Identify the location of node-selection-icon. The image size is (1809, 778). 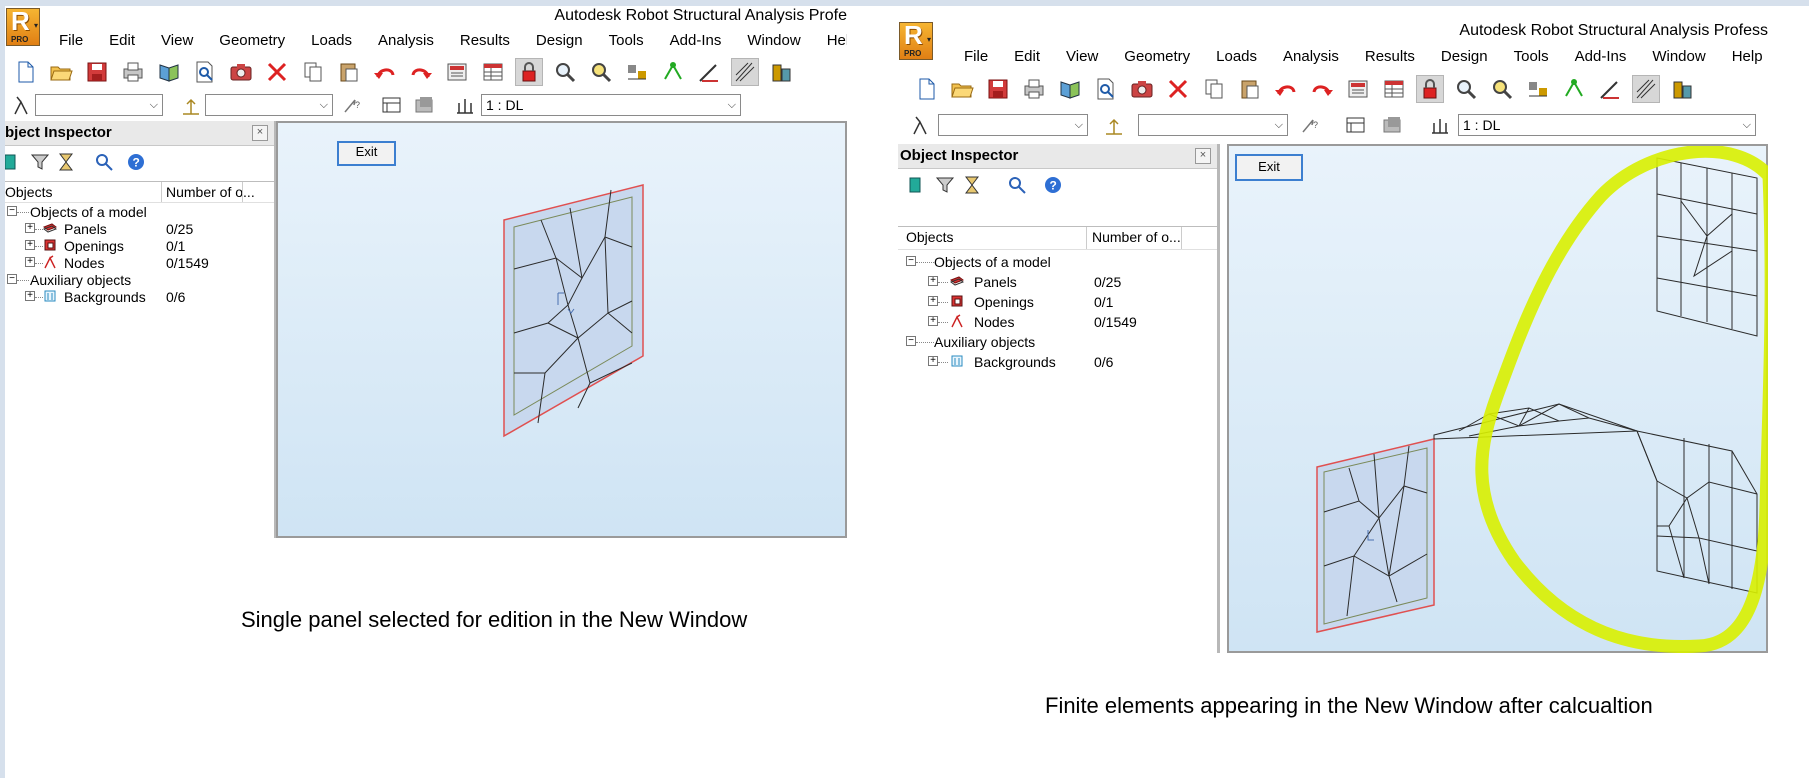
(920, 125).